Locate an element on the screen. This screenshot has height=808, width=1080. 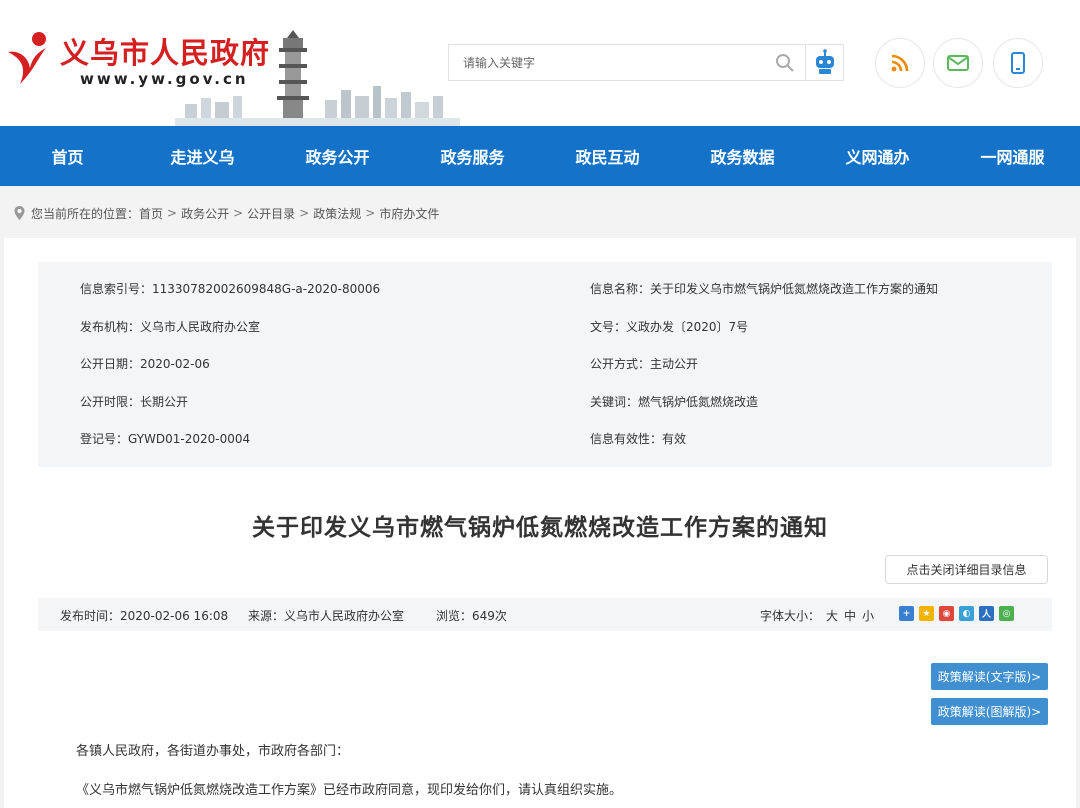
share-bar: + ★ ◉ ◐ 人 ◎ is located at coordinates (956, 613).